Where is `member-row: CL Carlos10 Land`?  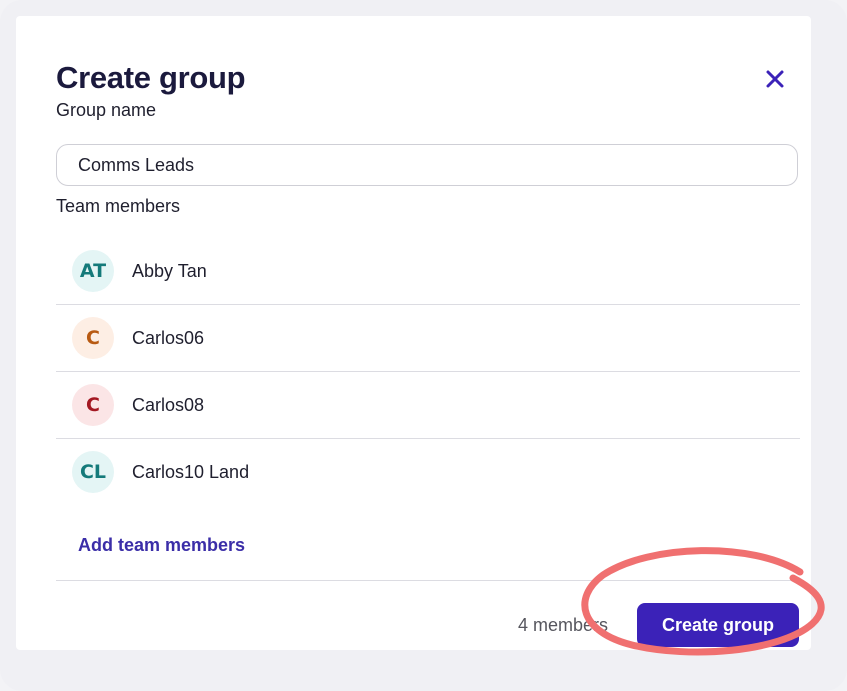
member-row: CL Carlos10 Land is located at coordinates (428, 472).